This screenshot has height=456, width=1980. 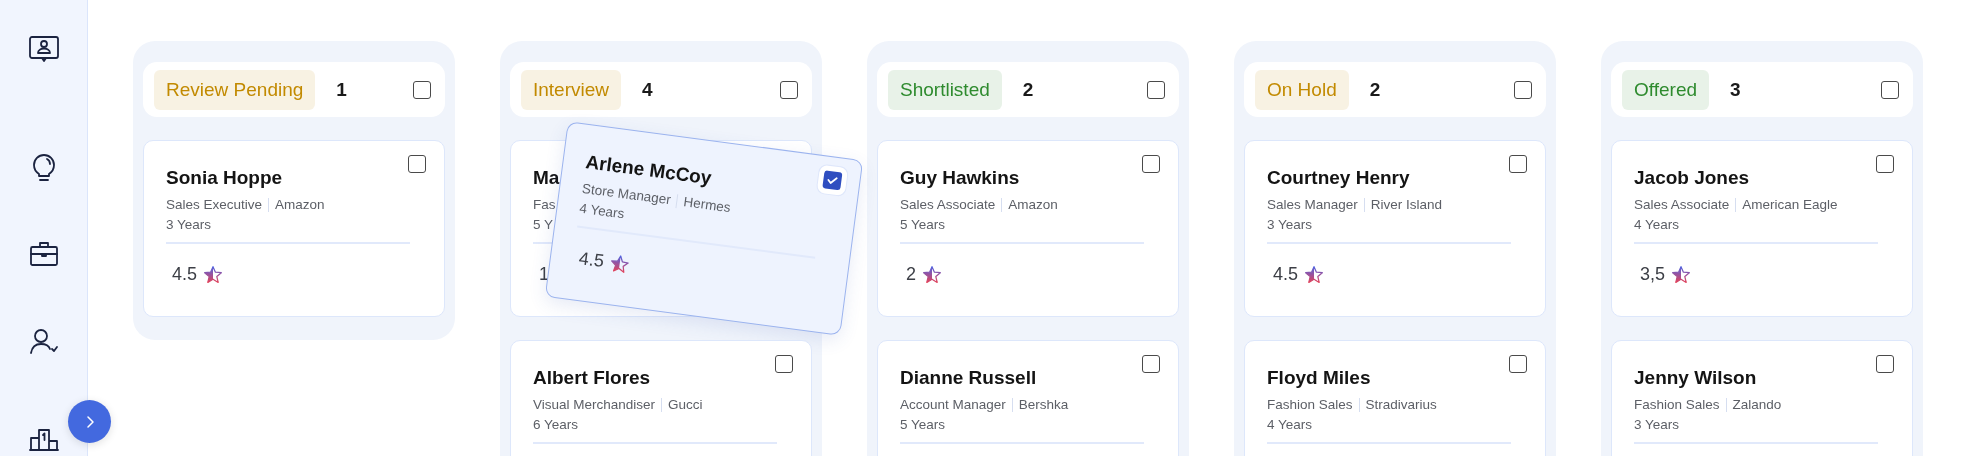 What do you see at coordinates (592, 378) in the screenshot?
I see `candidate-name: Albert Flores` at bounding box center [592, 378].